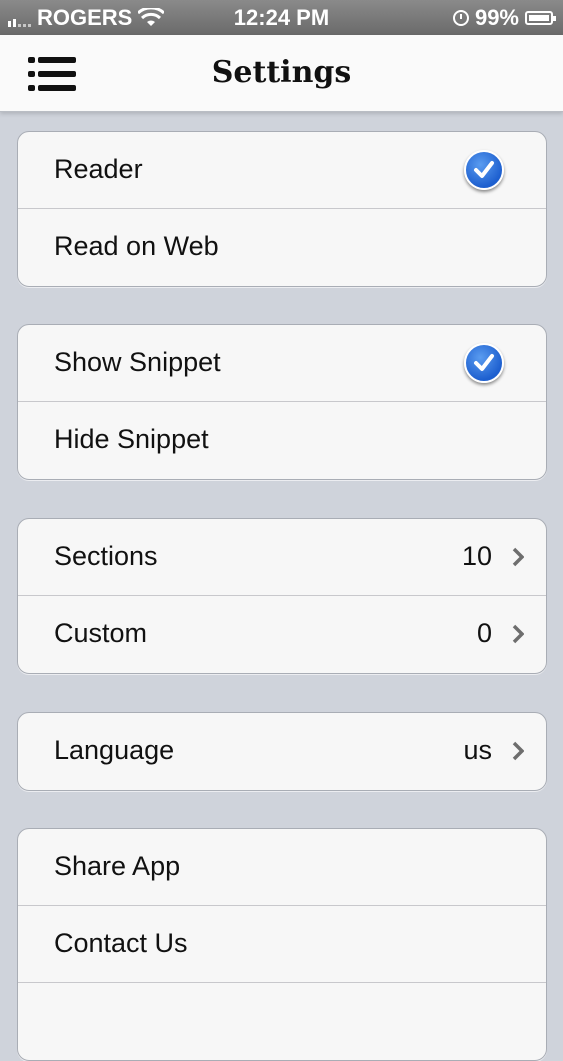  What do you see at coordinates (282, 867) in the screenshot?
I see `share-app-row: Share App` at bounding box center [282, 867].